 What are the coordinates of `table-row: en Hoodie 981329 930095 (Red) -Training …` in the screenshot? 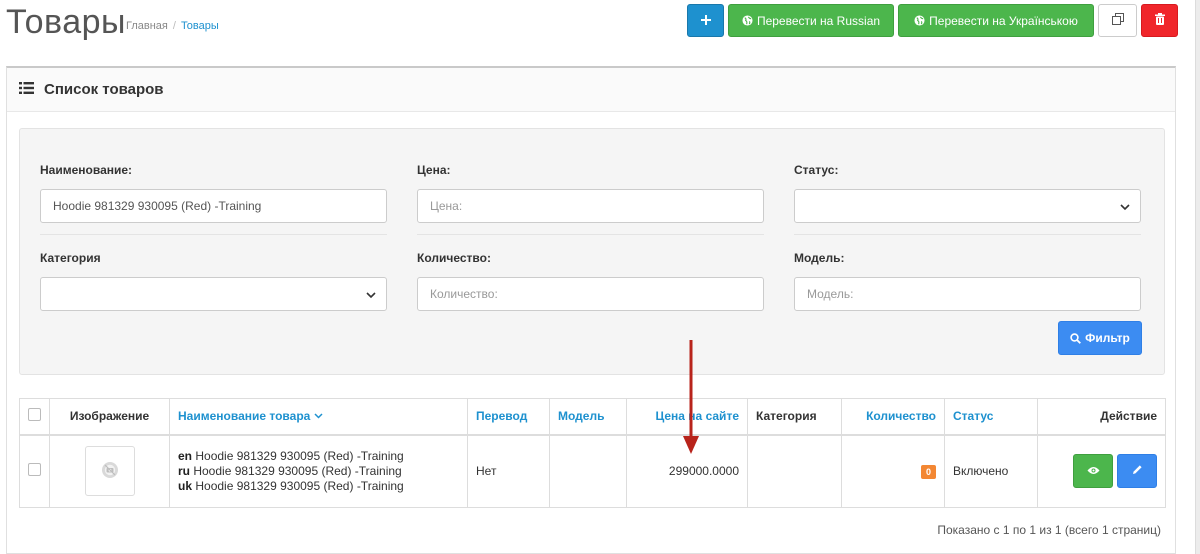 It's located at (592, 471).